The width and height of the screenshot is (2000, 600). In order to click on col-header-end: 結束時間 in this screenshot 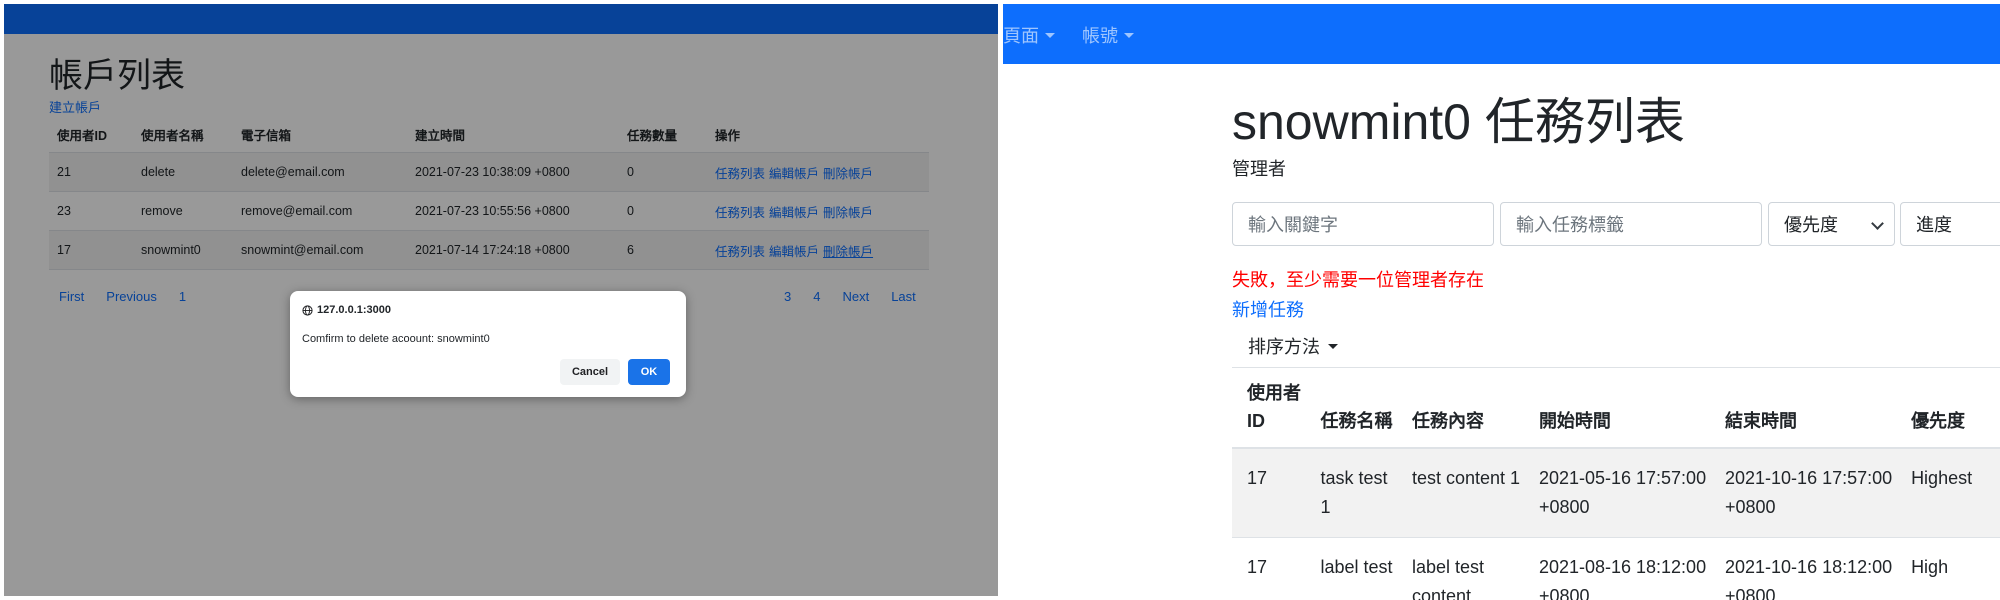, I will do `click(1803, 408)`.